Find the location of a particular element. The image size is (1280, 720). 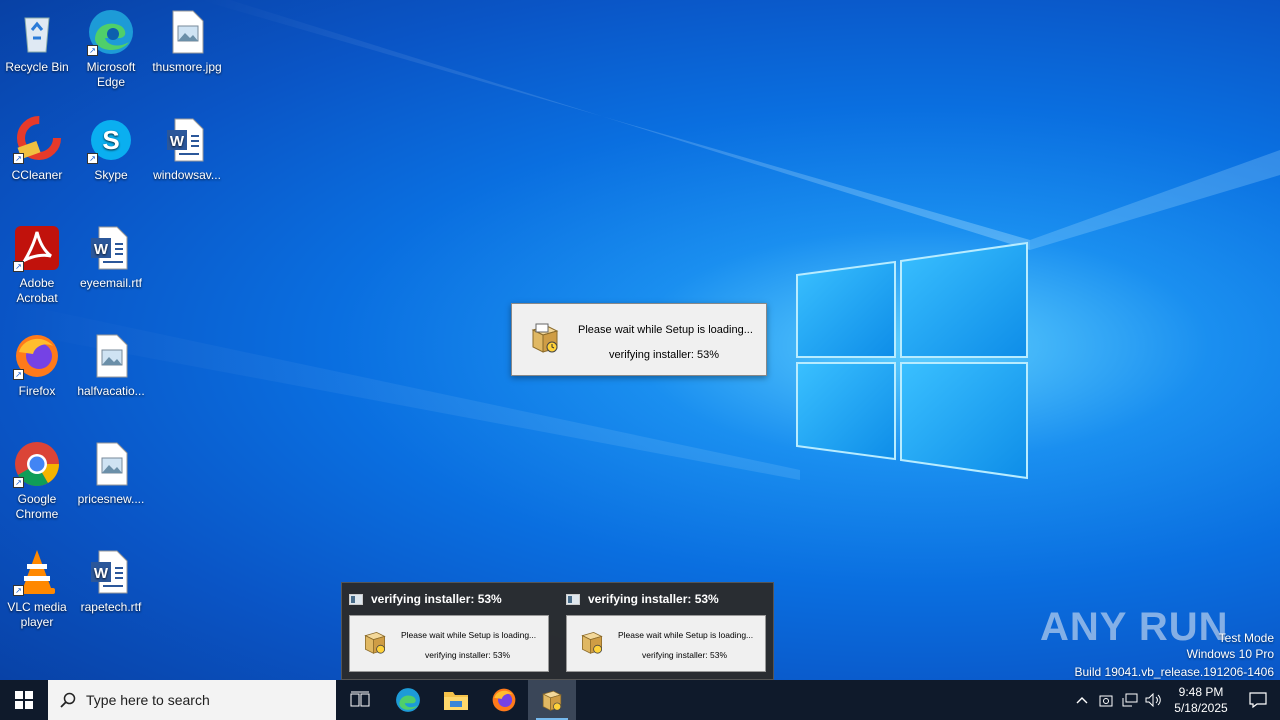

desktop-icon-label: Google Chrome is located at coordinates (37, 506).